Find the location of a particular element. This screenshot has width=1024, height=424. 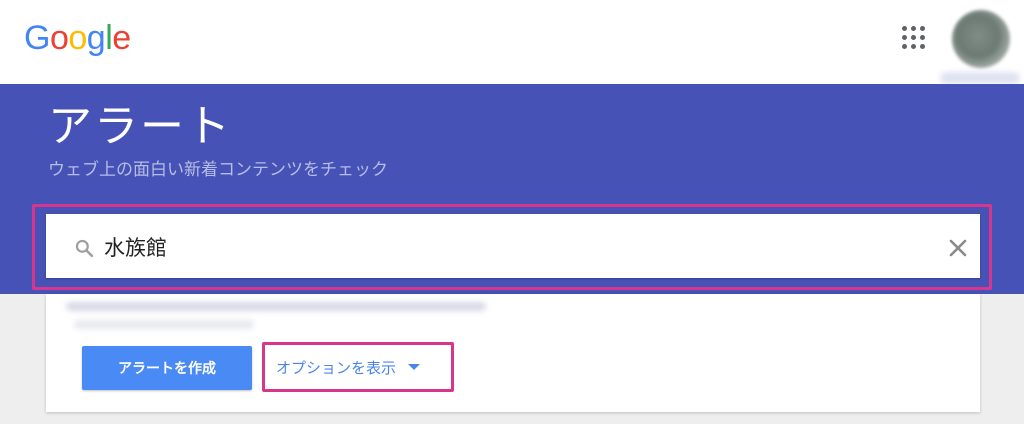

show-options-button: オプションを表示 is located at coordinates (358, 367).